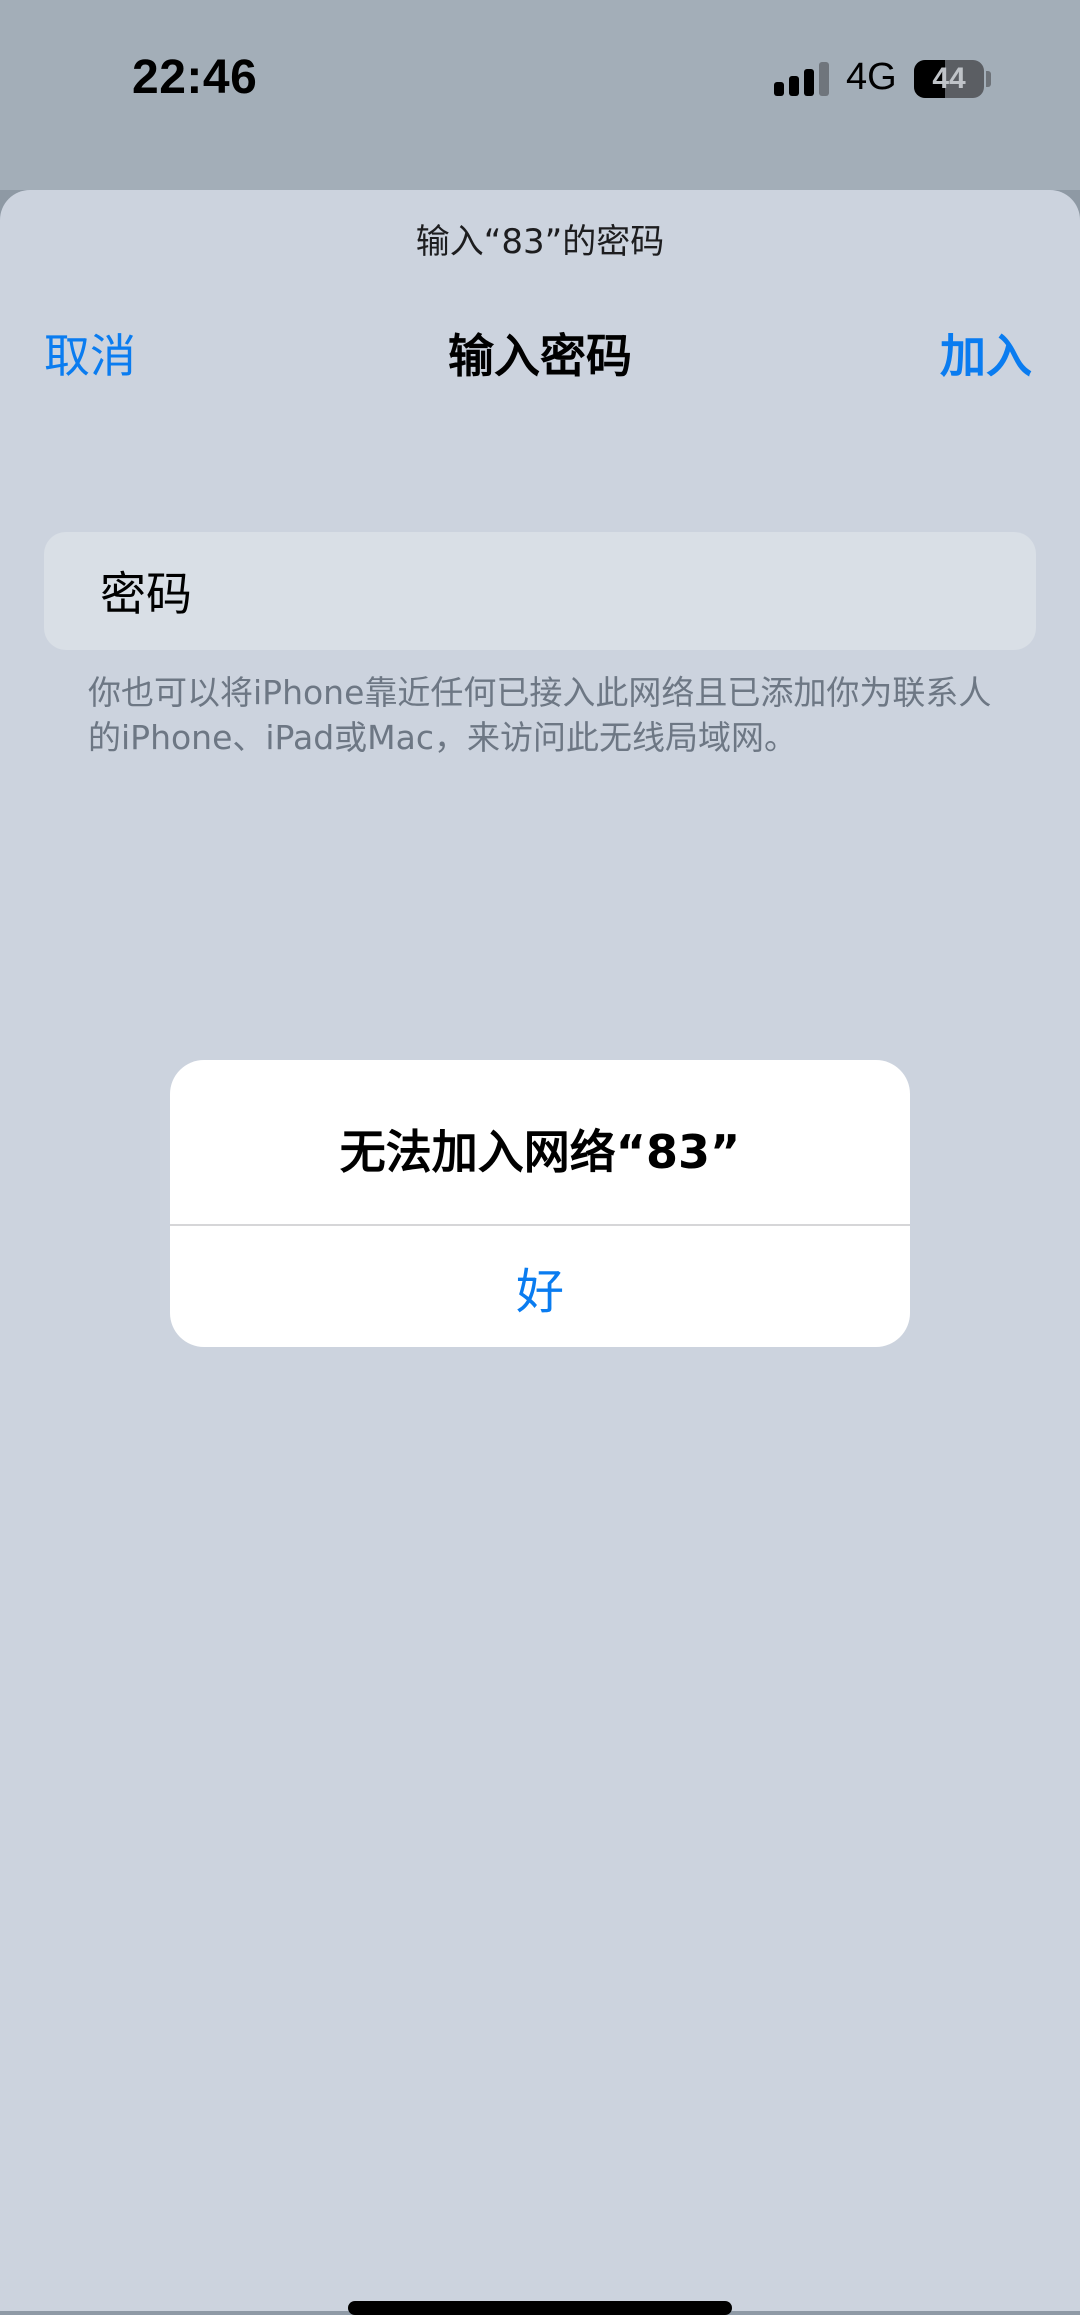  Describe the element at coordinates (540, 1152) in the screenshot. I see `alert-title: 无法加入网络“83”` at that location.